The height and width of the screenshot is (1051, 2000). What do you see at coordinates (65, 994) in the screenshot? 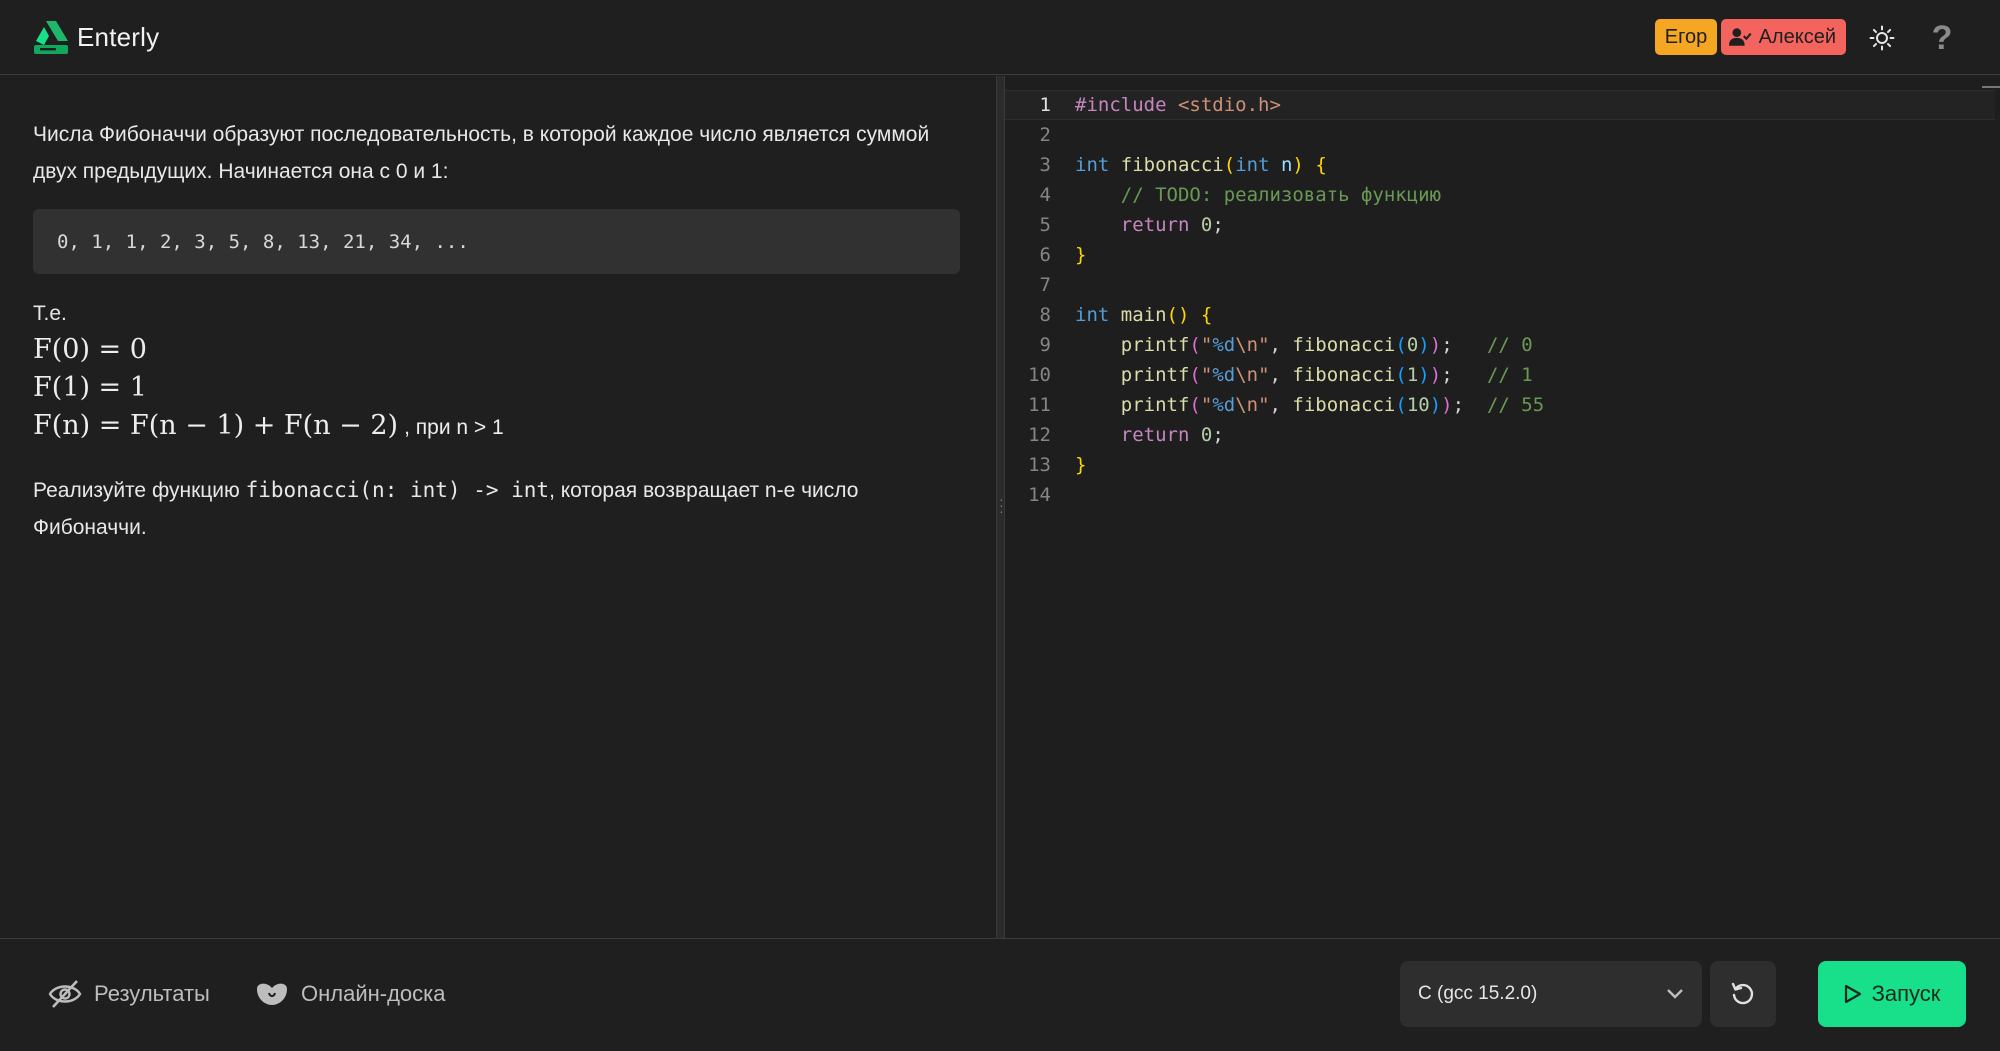
I see `eye-off-icon` at bounding box center [65, 994].